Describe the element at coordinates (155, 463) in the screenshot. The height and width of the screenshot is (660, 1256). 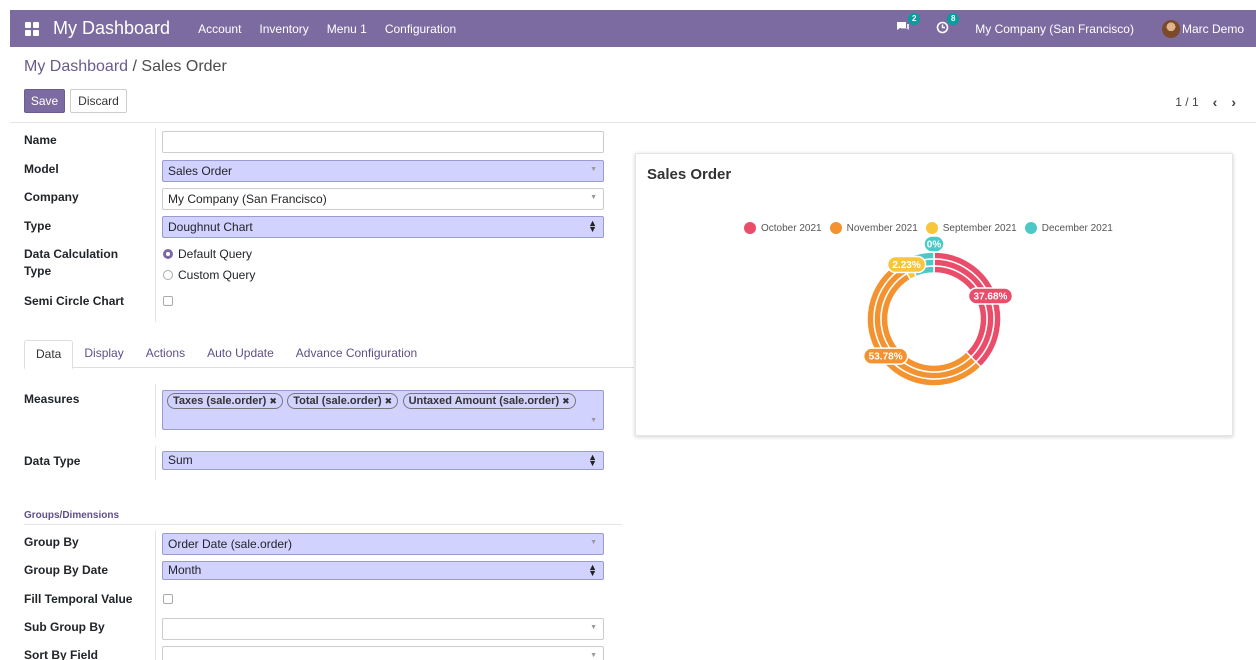
I see `data-type-separator` at that location.